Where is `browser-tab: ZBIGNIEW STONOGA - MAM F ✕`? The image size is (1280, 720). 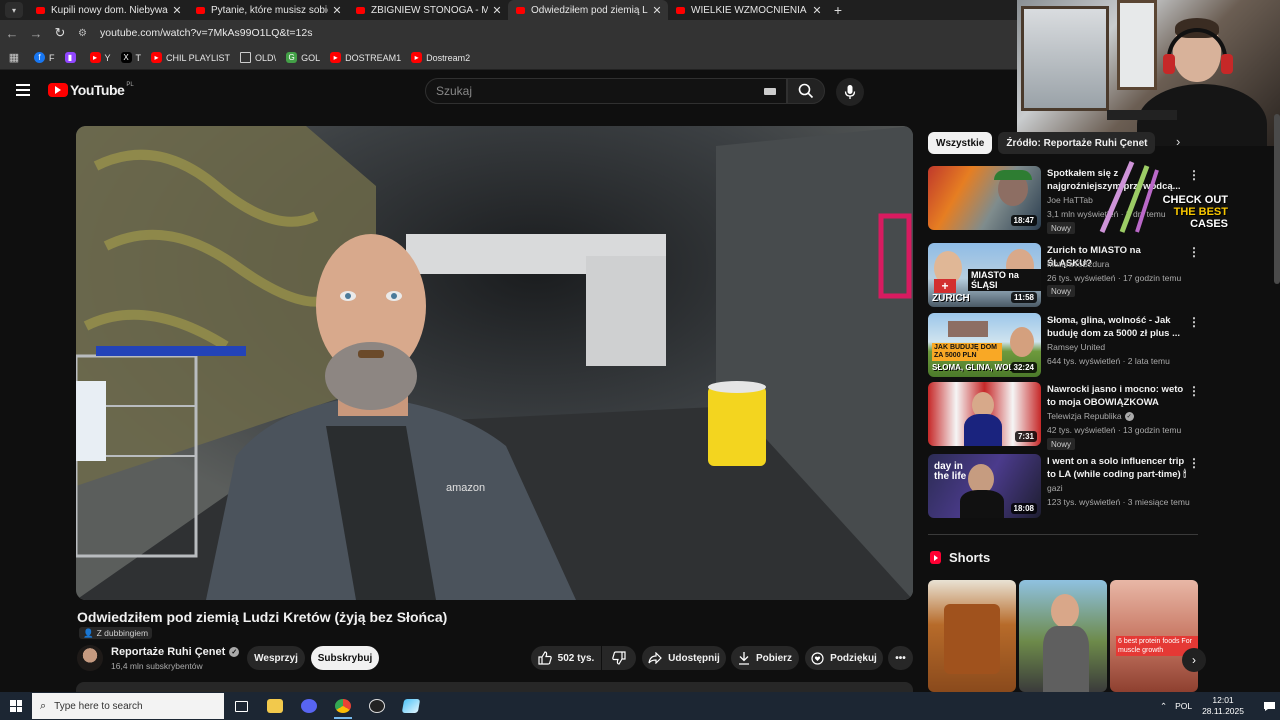
browser-tab: ZBIGNIEW STONOGA - MAM F ✕ is located at coordinates (428, 10).